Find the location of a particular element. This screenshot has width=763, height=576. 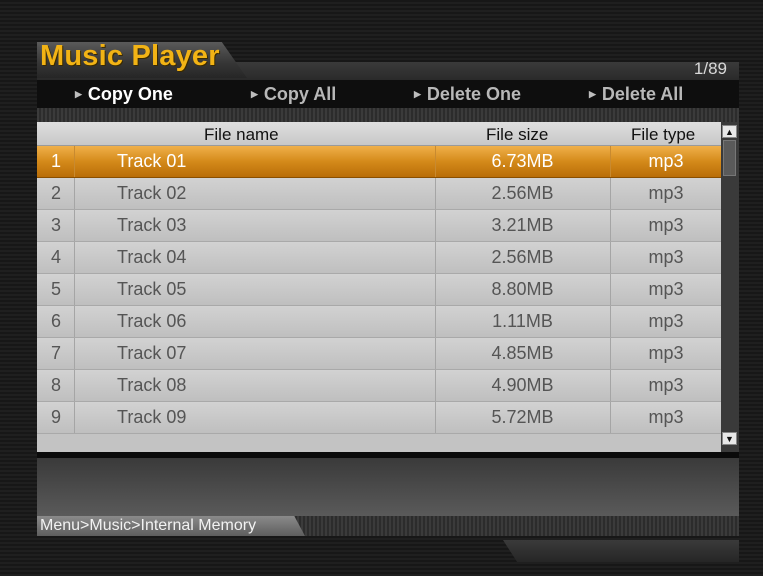

page-counter: 1/89 is located at coordinates (710, 68).